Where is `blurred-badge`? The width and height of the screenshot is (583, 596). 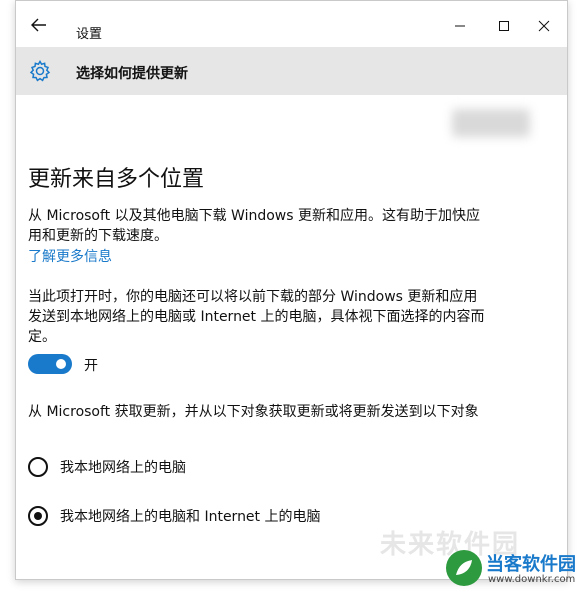 blurred-badge is located at coordinates (491, 123).